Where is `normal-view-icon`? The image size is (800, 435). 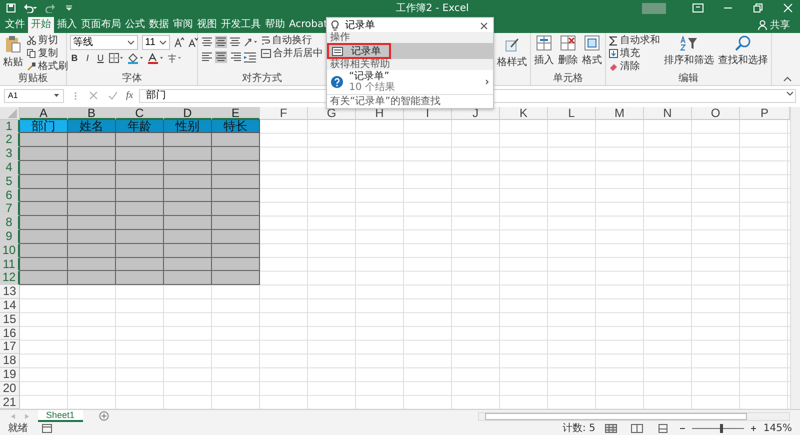
normal-view-icon is located at coordinates (611, 429).